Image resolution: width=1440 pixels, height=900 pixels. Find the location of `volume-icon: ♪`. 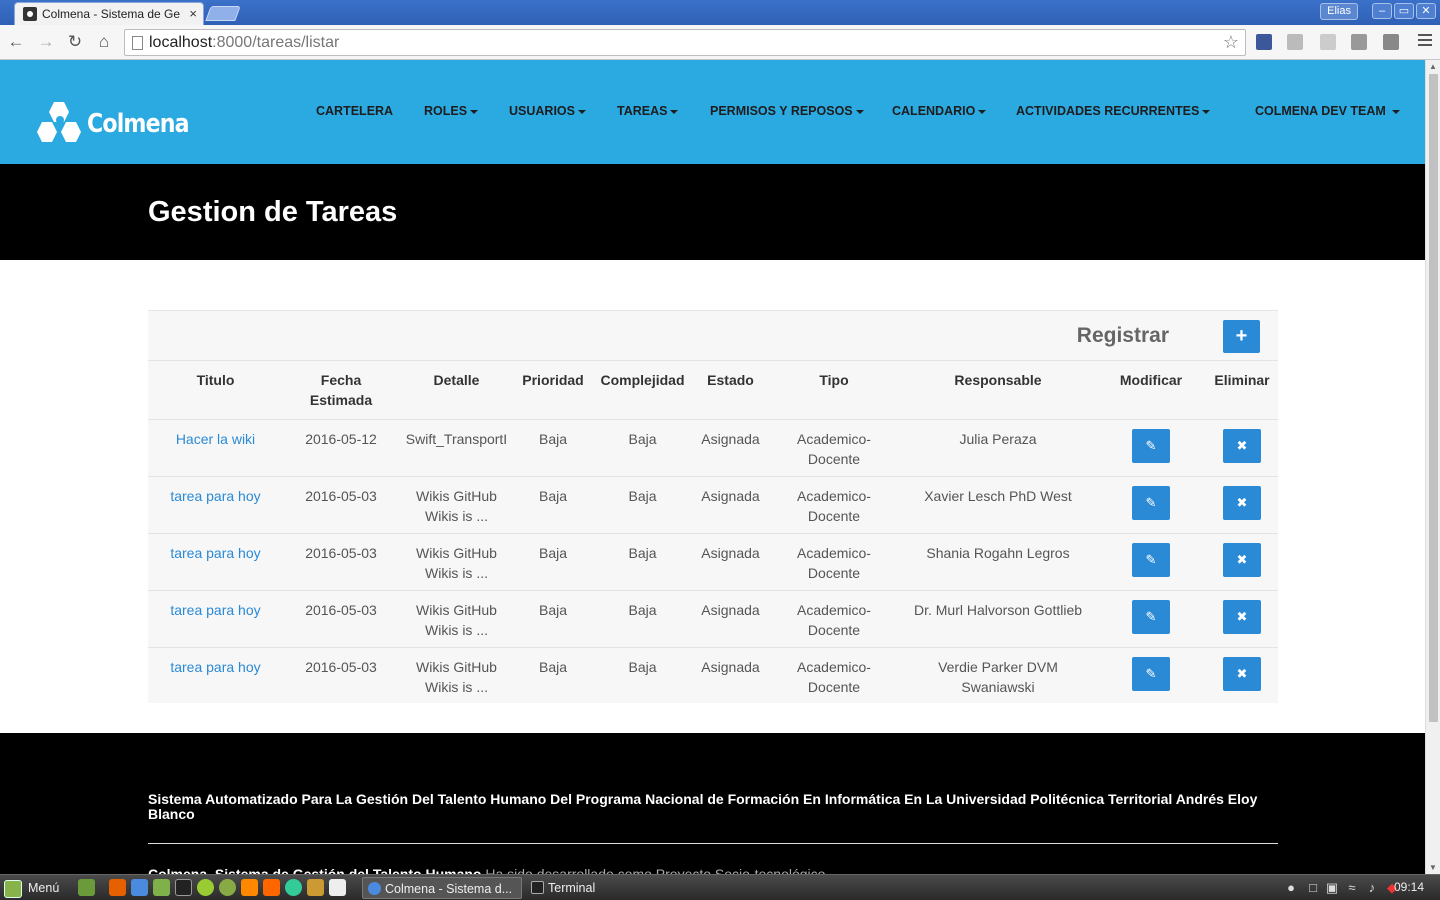

volume-icon: ♪ is located at coordinates (1372, 888).